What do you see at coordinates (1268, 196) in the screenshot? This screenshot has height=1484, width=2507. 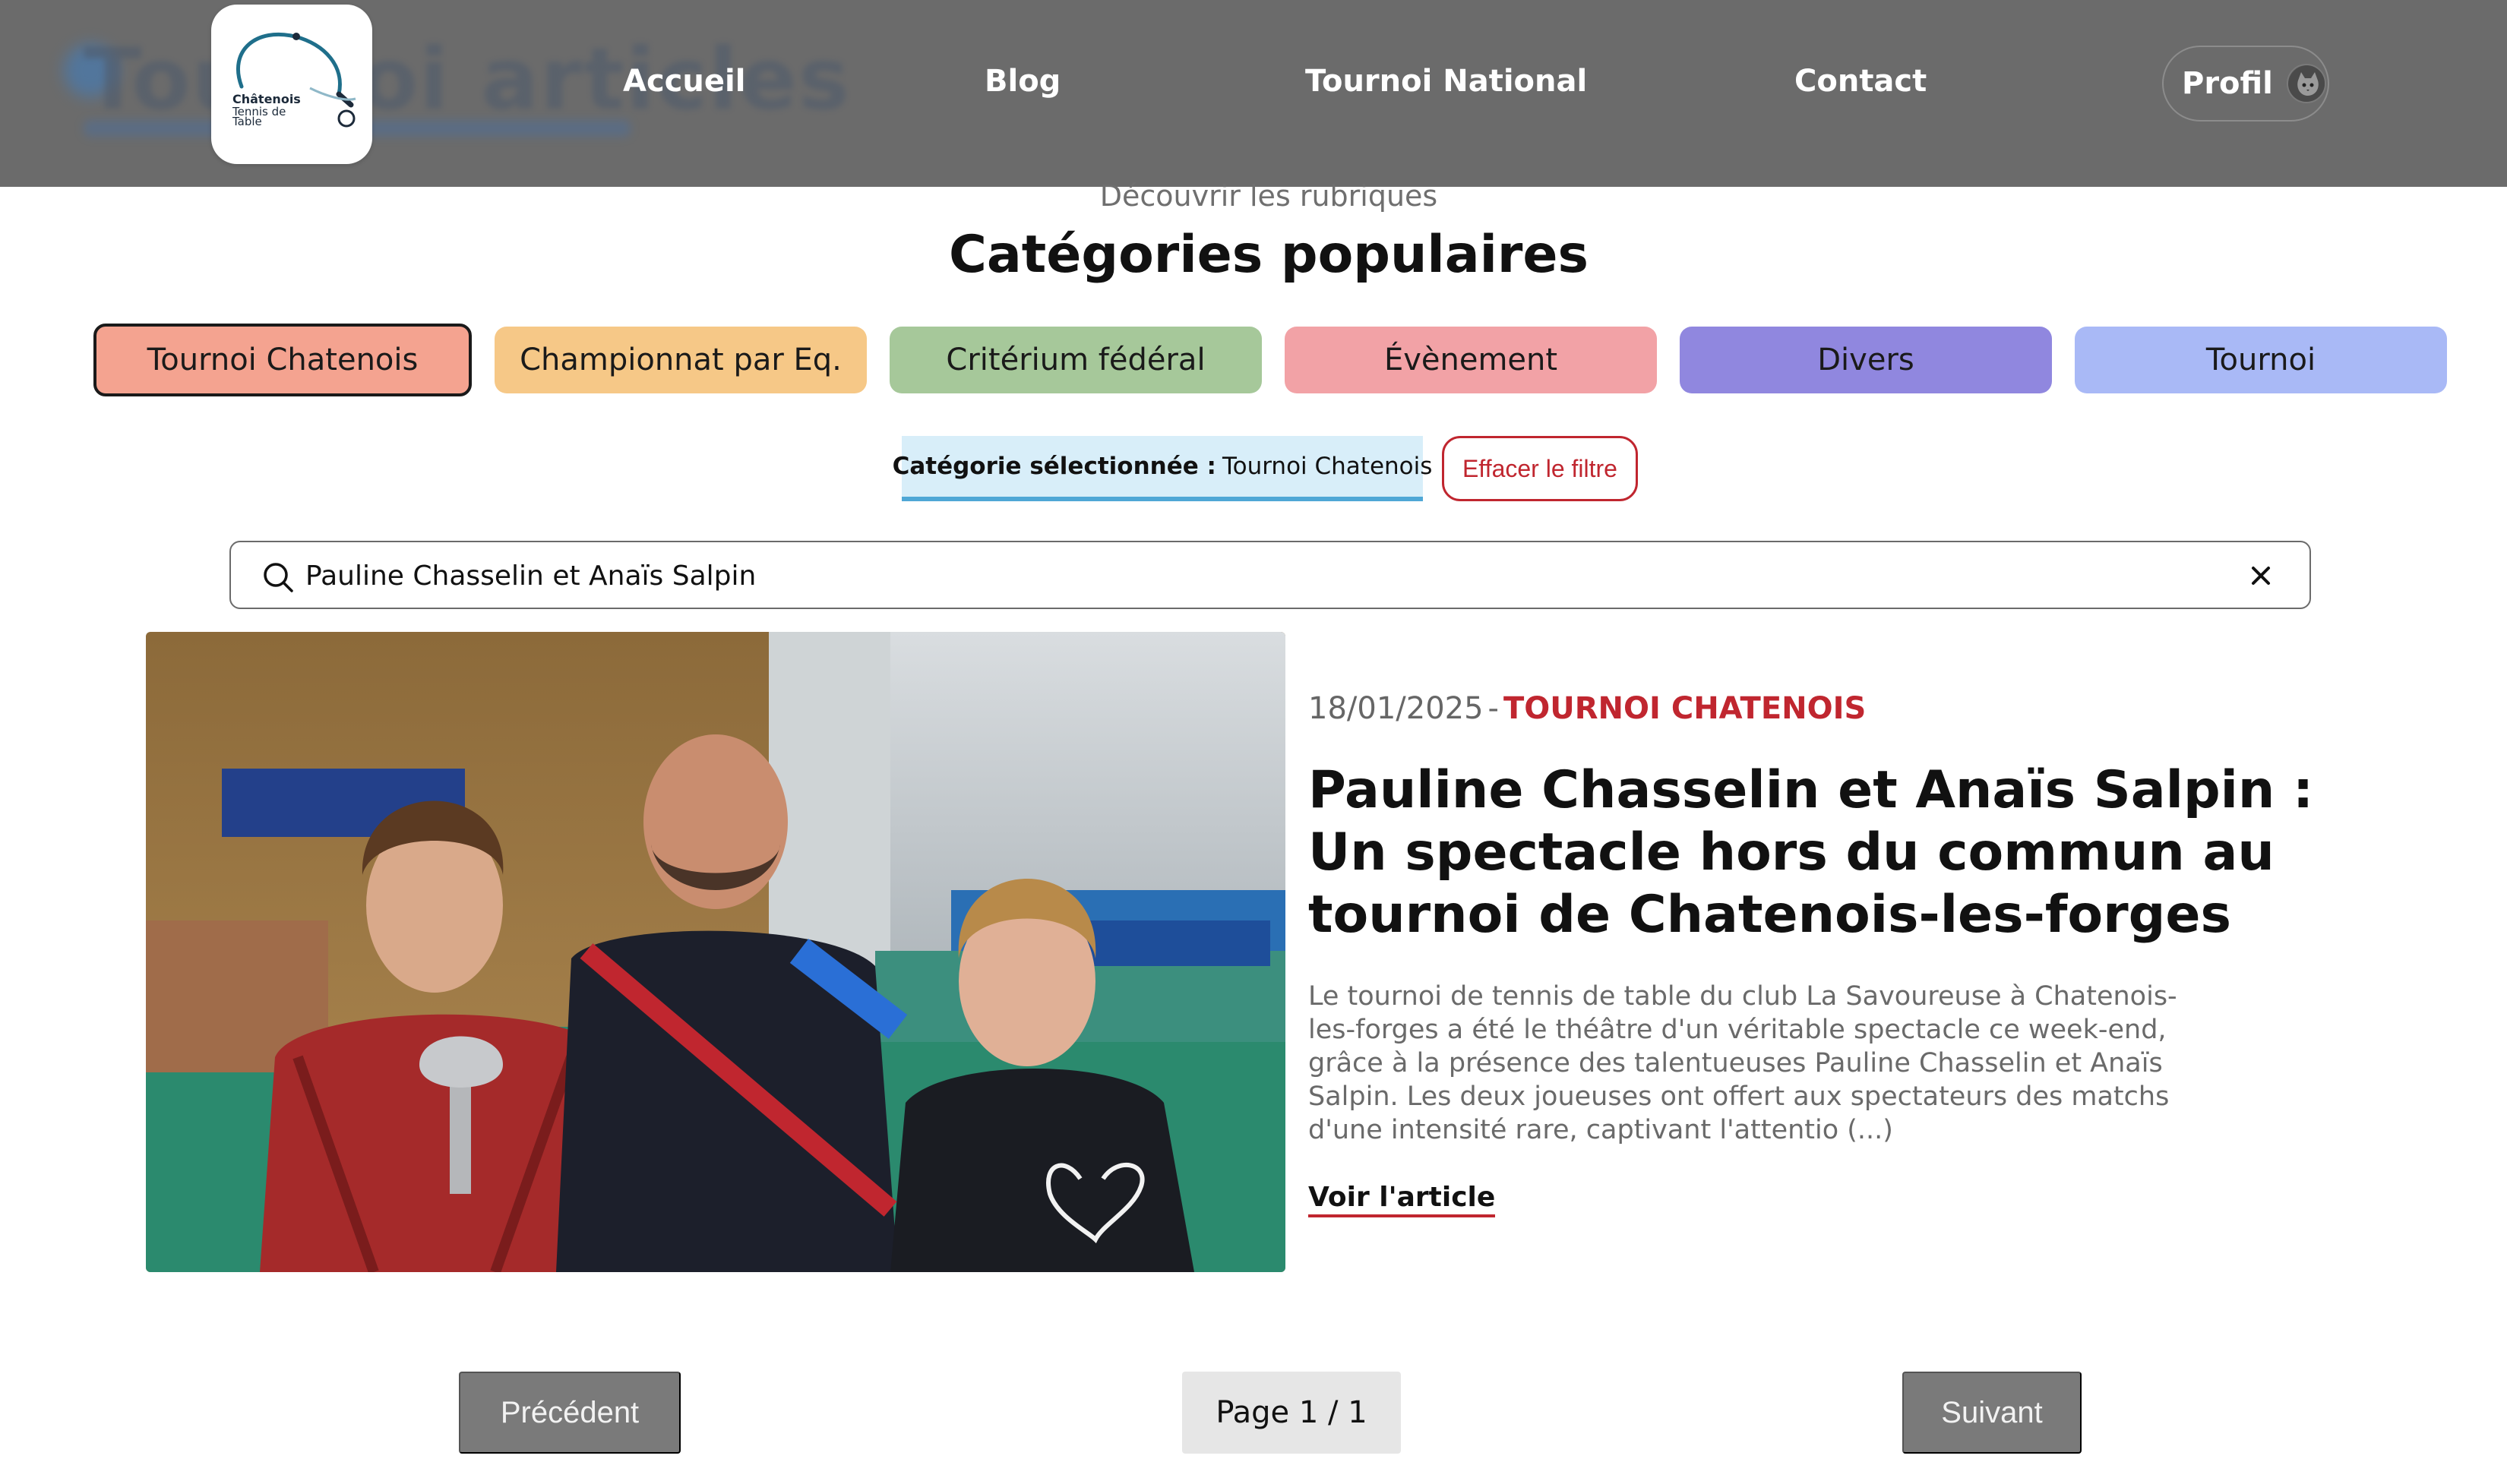 I see `section-kicker: Découvrir les rubriques` at bounding box center [1268, 196].